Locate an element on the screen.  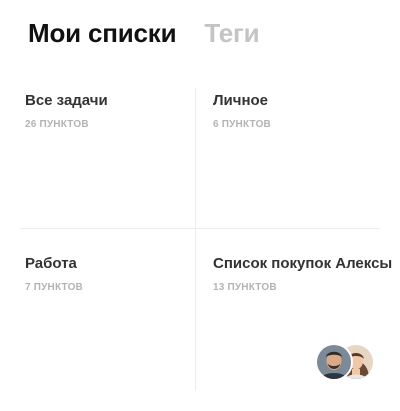
tab-my-lists: Мои списки is located at coordinates (102, 33).